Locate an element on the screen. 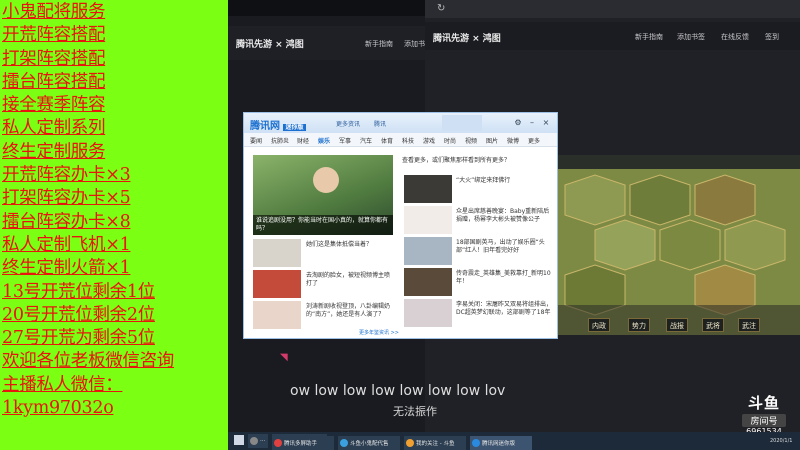 The height and width of the screenshot is (450, 800). game-btn-generals: 武将 is located at coordinates (713, 325).